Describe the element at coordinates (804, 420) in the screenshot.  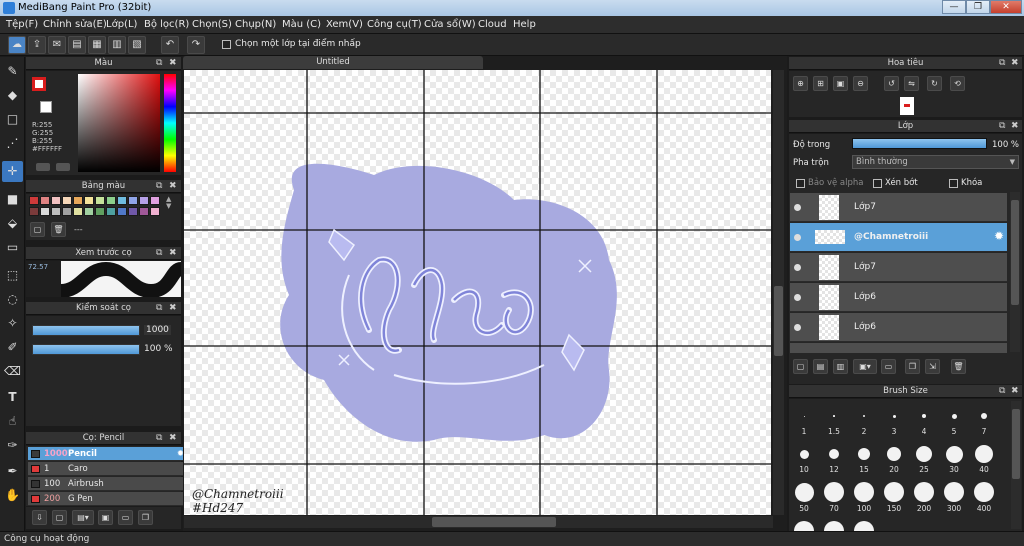
I see `brush-size-option: 1` at that location.